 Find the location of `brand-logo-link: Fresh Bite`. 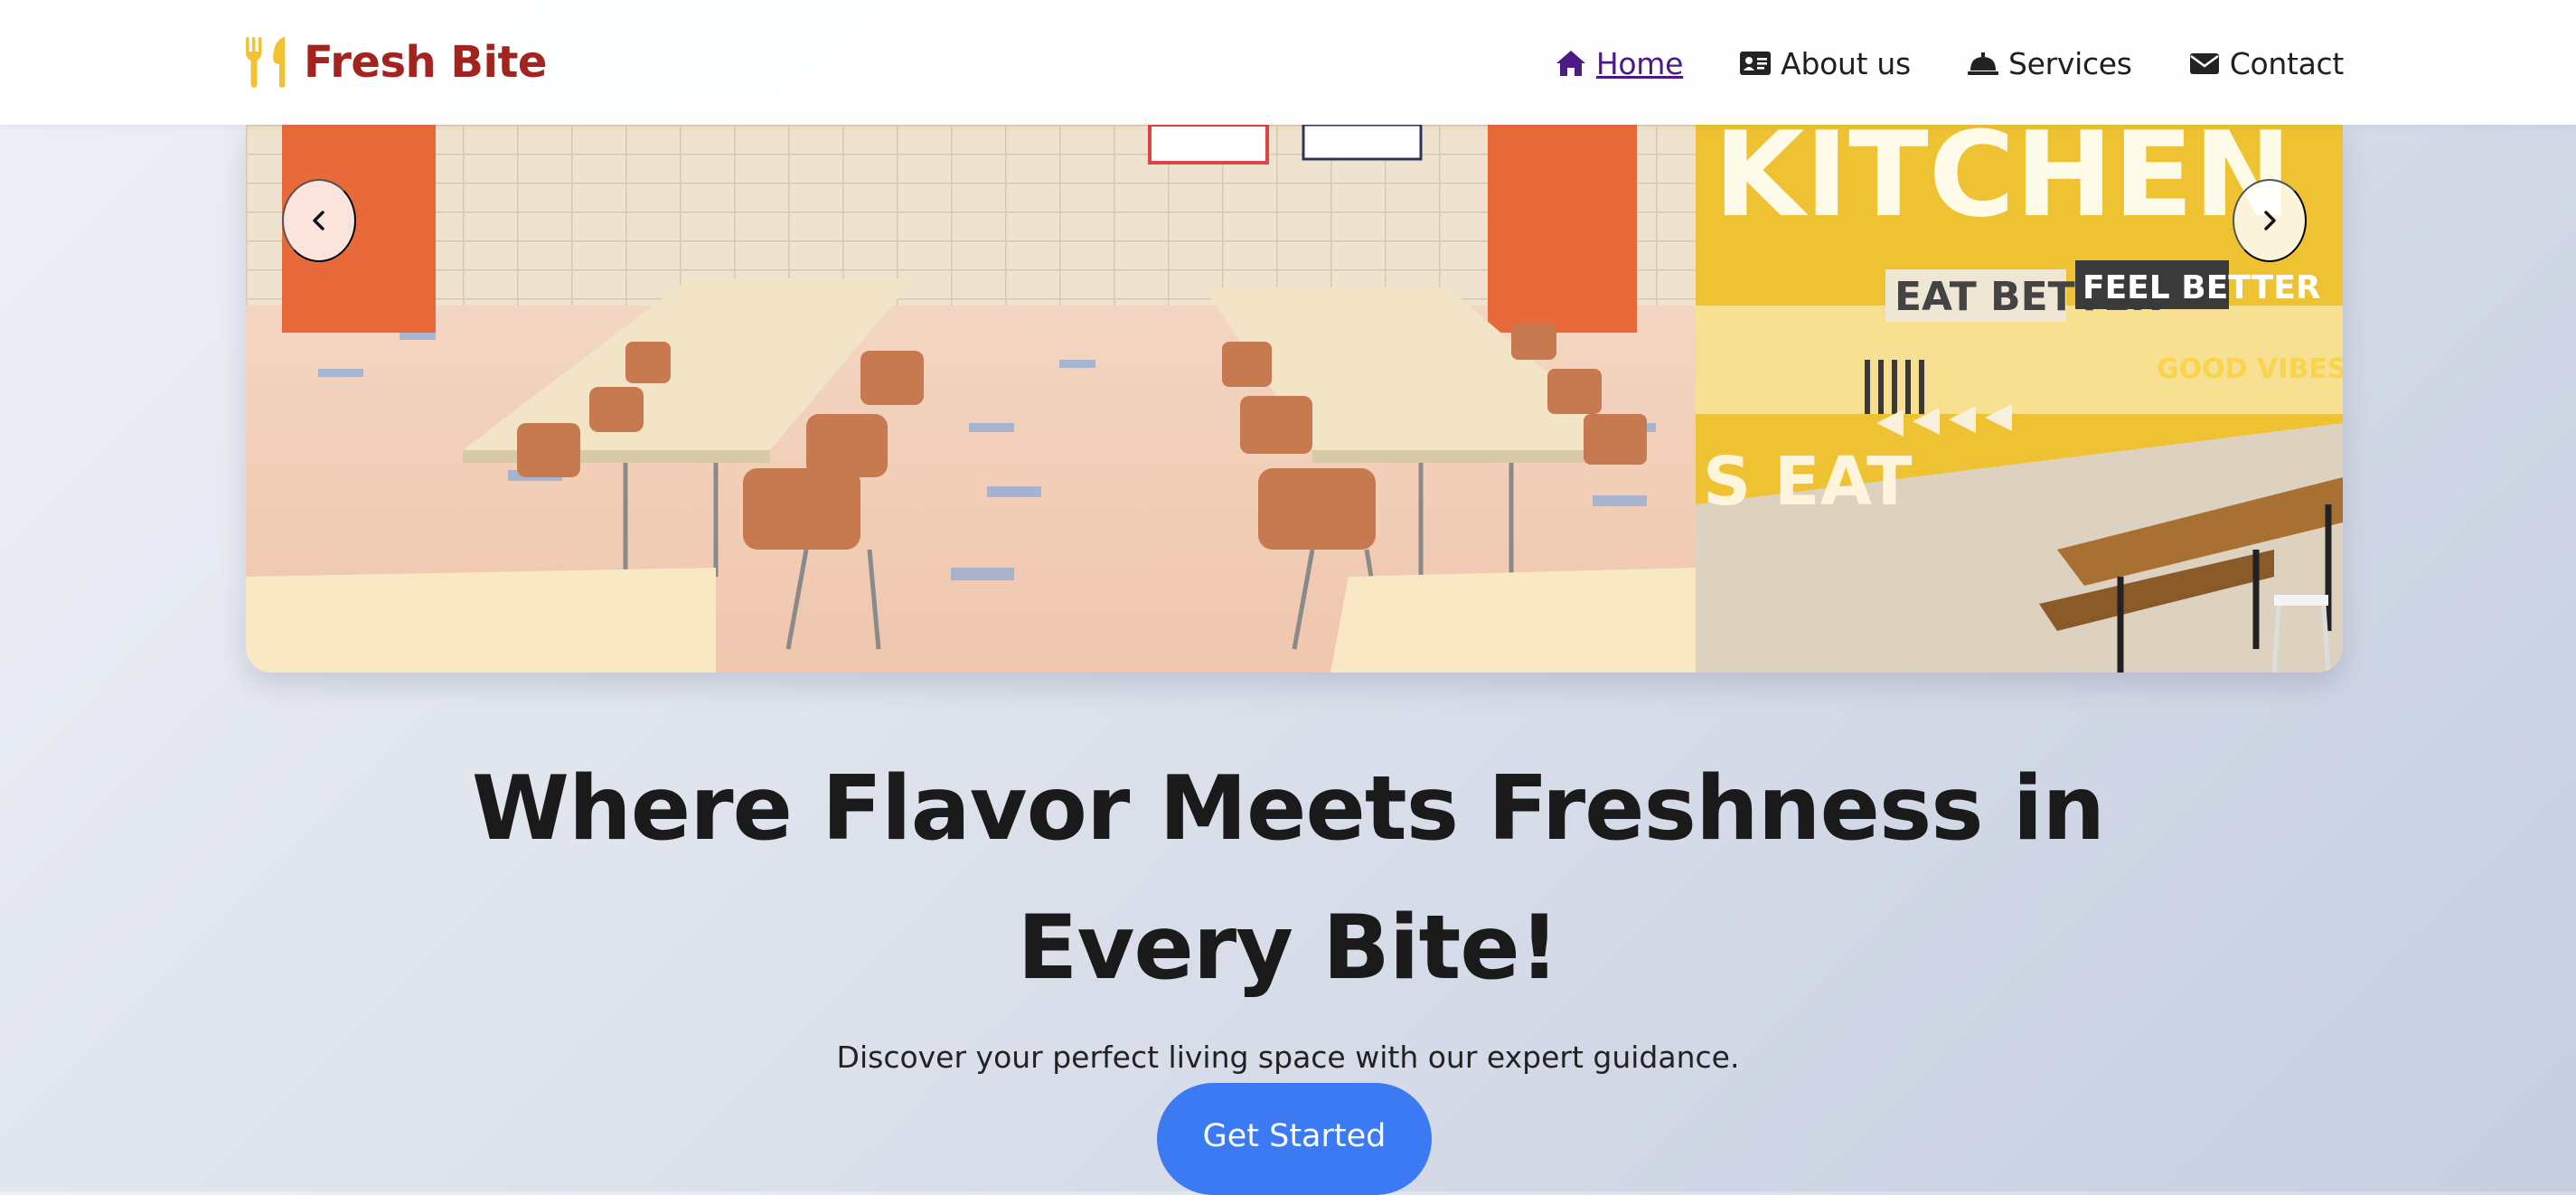

brand-logo-link: Fresh Bite is located at coordinates (396, 62).